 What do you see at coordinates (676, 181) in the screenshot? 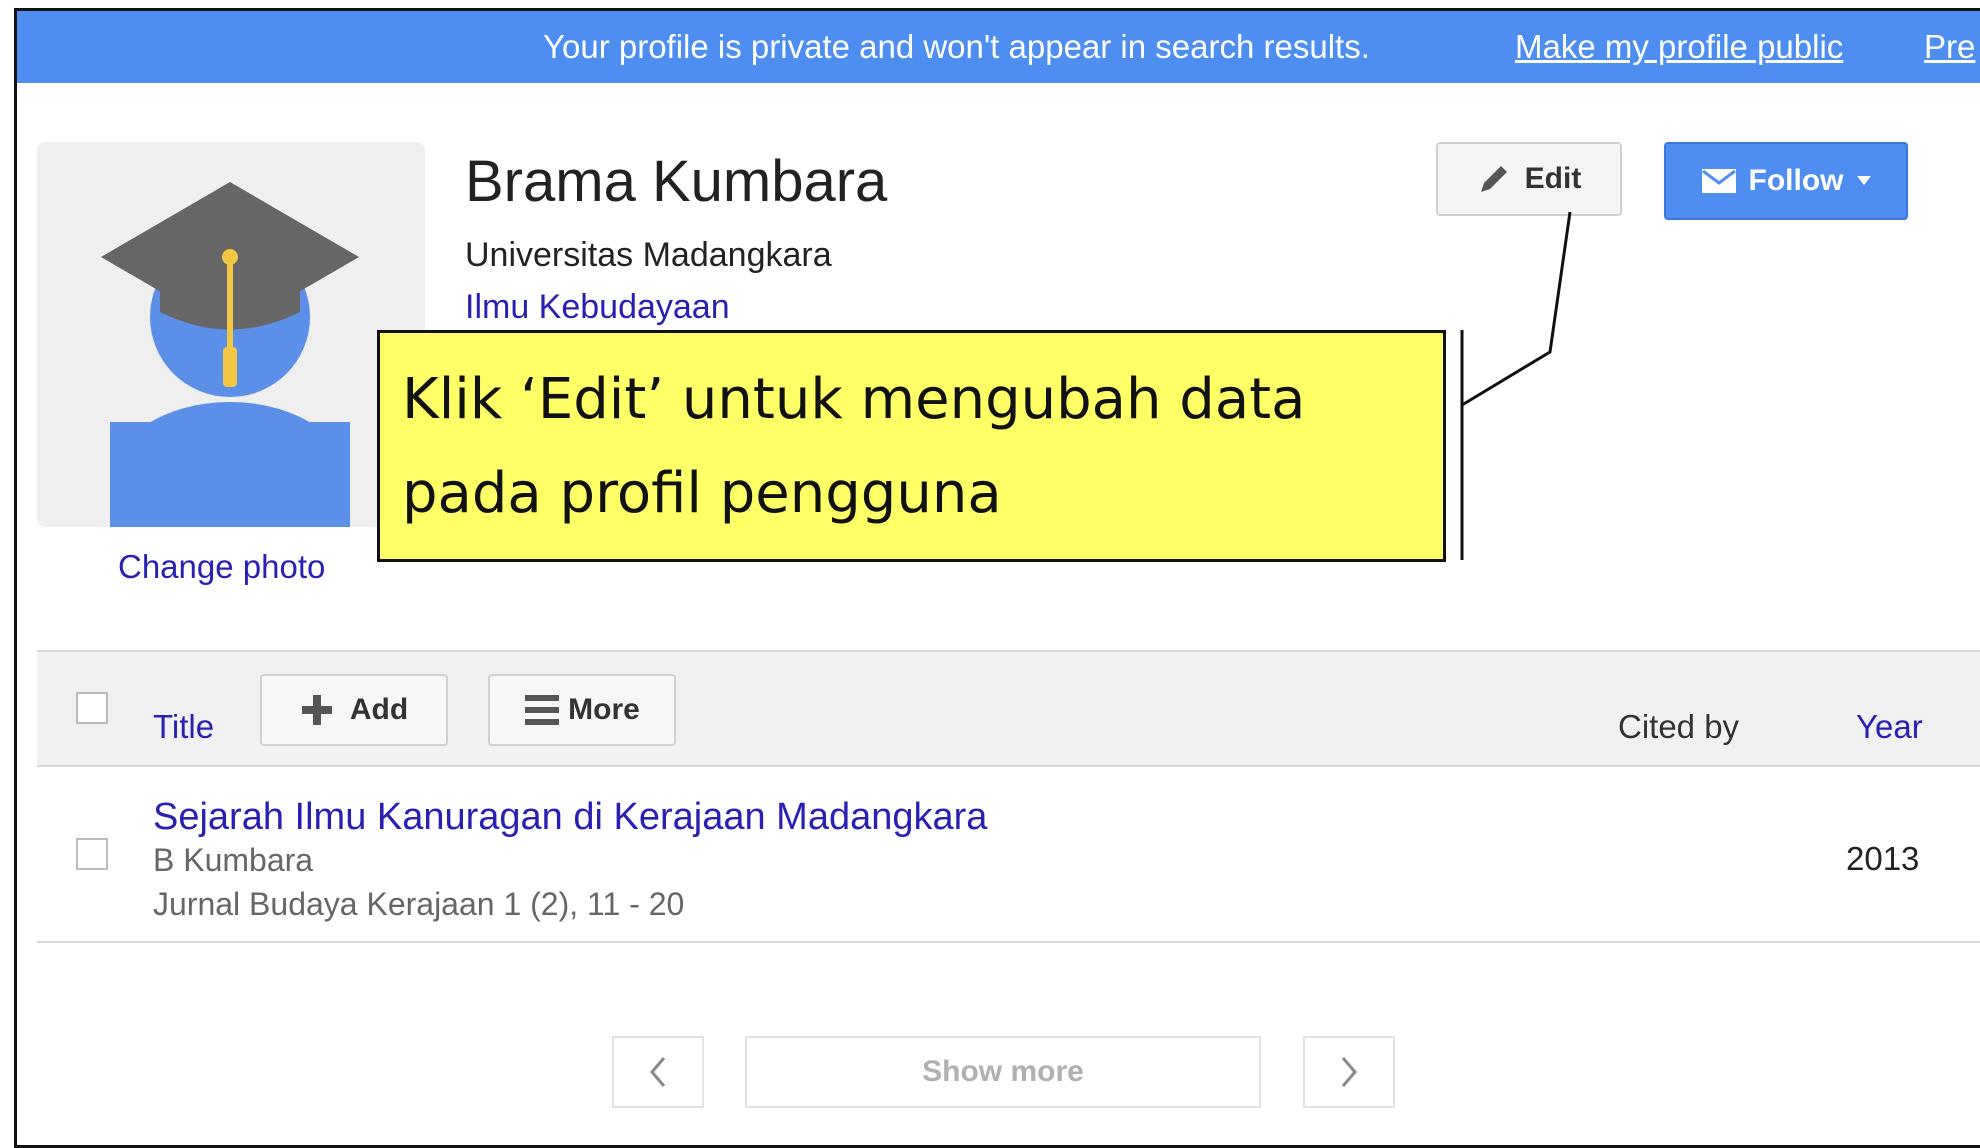
I see `profile-name: Brama Kumbara` at bounding box center [676, 181].